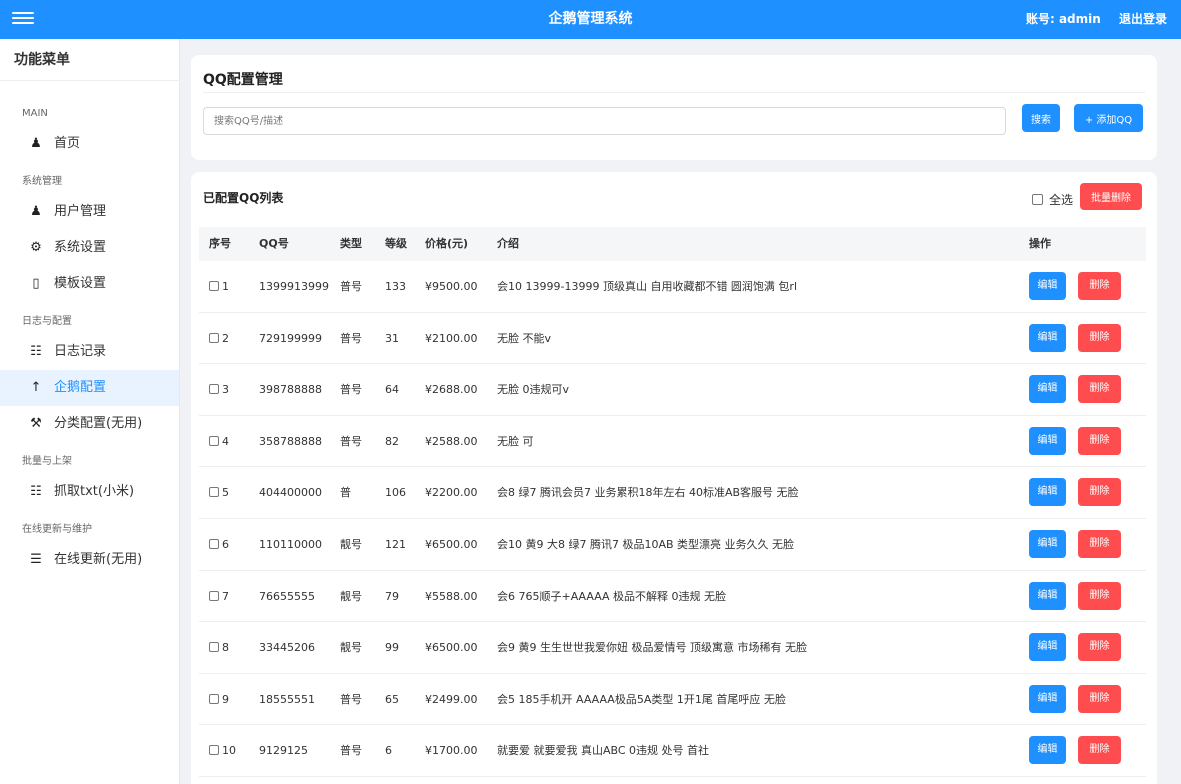  I want to click on search-button: 搜索, so click(1041, 118).